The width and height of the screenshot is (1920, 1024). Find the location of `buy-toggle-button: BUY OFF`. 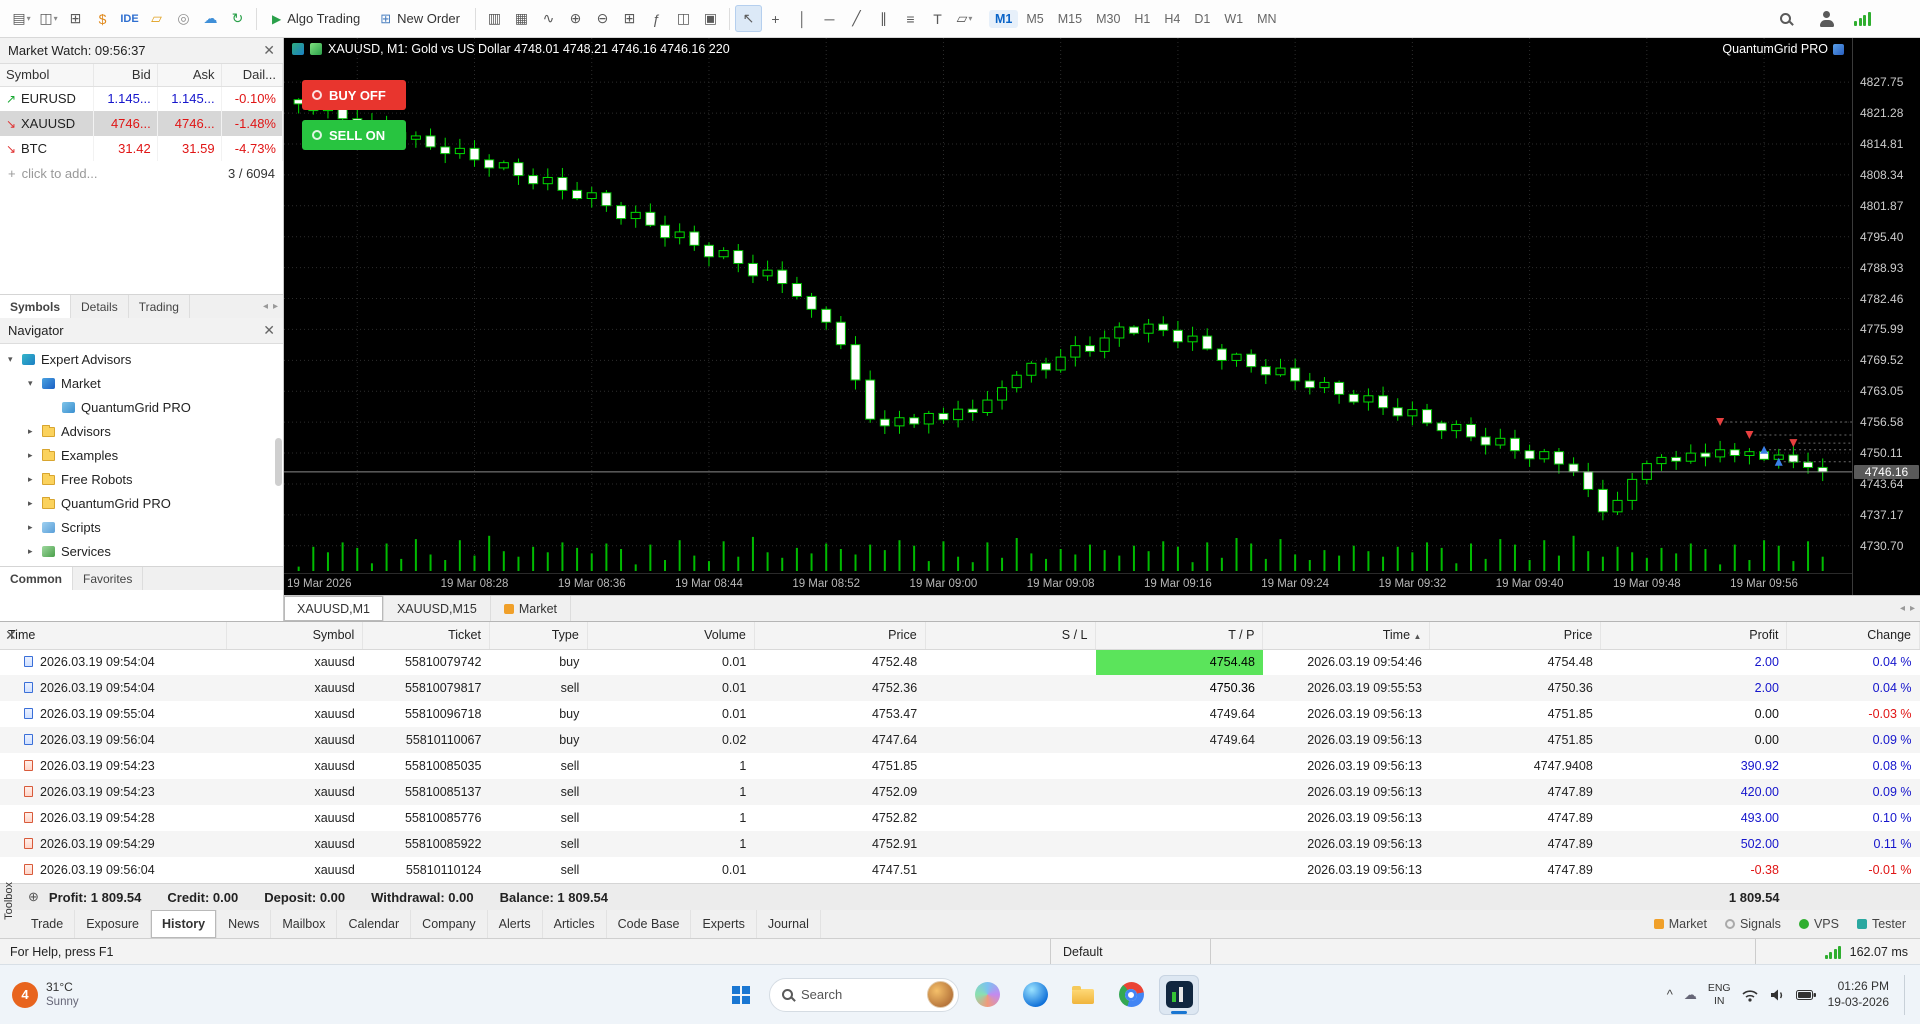

buy-toggle-button: BUY OFF is located at coordinates (354, 95).